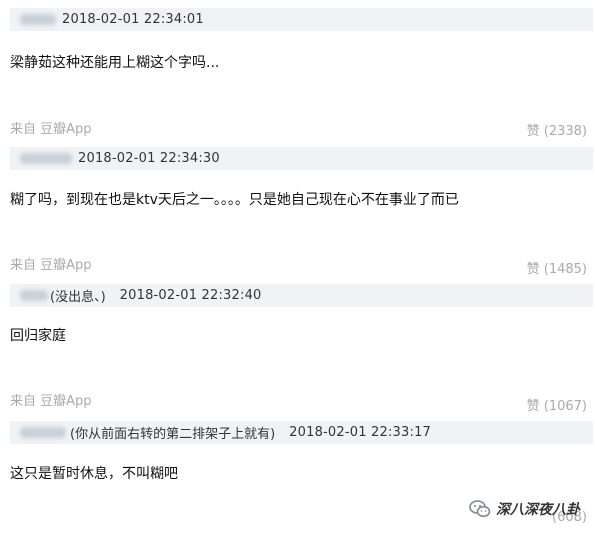 The height and width of the screenshot is (535, 595). Describe the element at coordinates (557, 404) in the screenshot. I see `like-count: 赞 (1067)` at that location.